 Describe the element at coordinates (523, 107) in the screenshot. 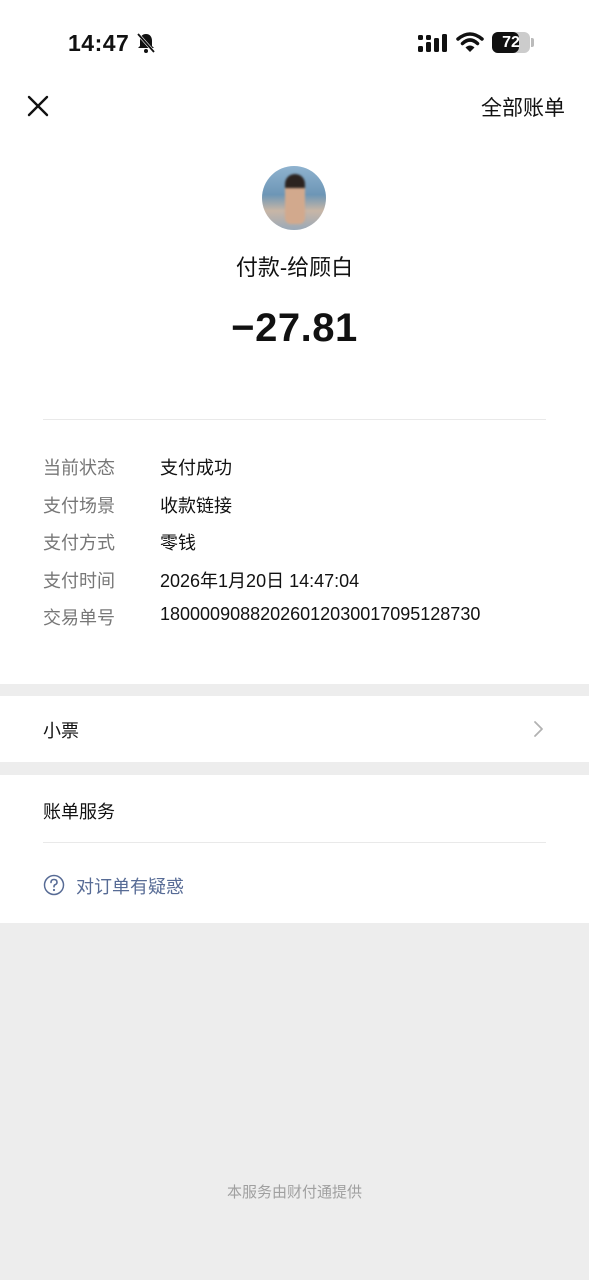

I see `all-bills-link: 全部账单` at that location.